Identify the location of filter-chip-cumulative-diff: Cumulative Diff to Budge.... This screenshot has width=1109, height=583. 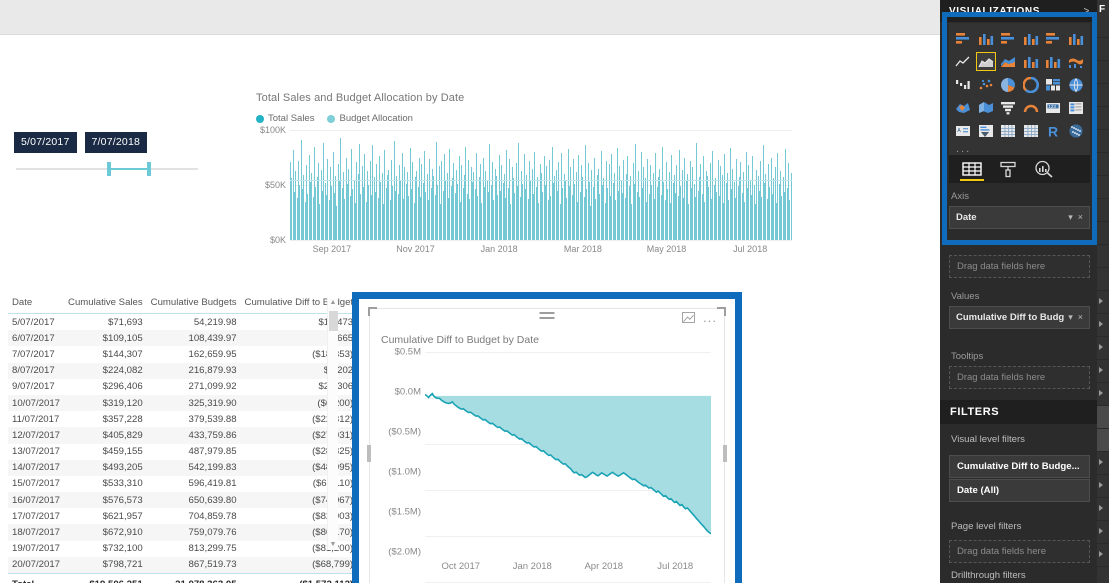
(1019, 466).